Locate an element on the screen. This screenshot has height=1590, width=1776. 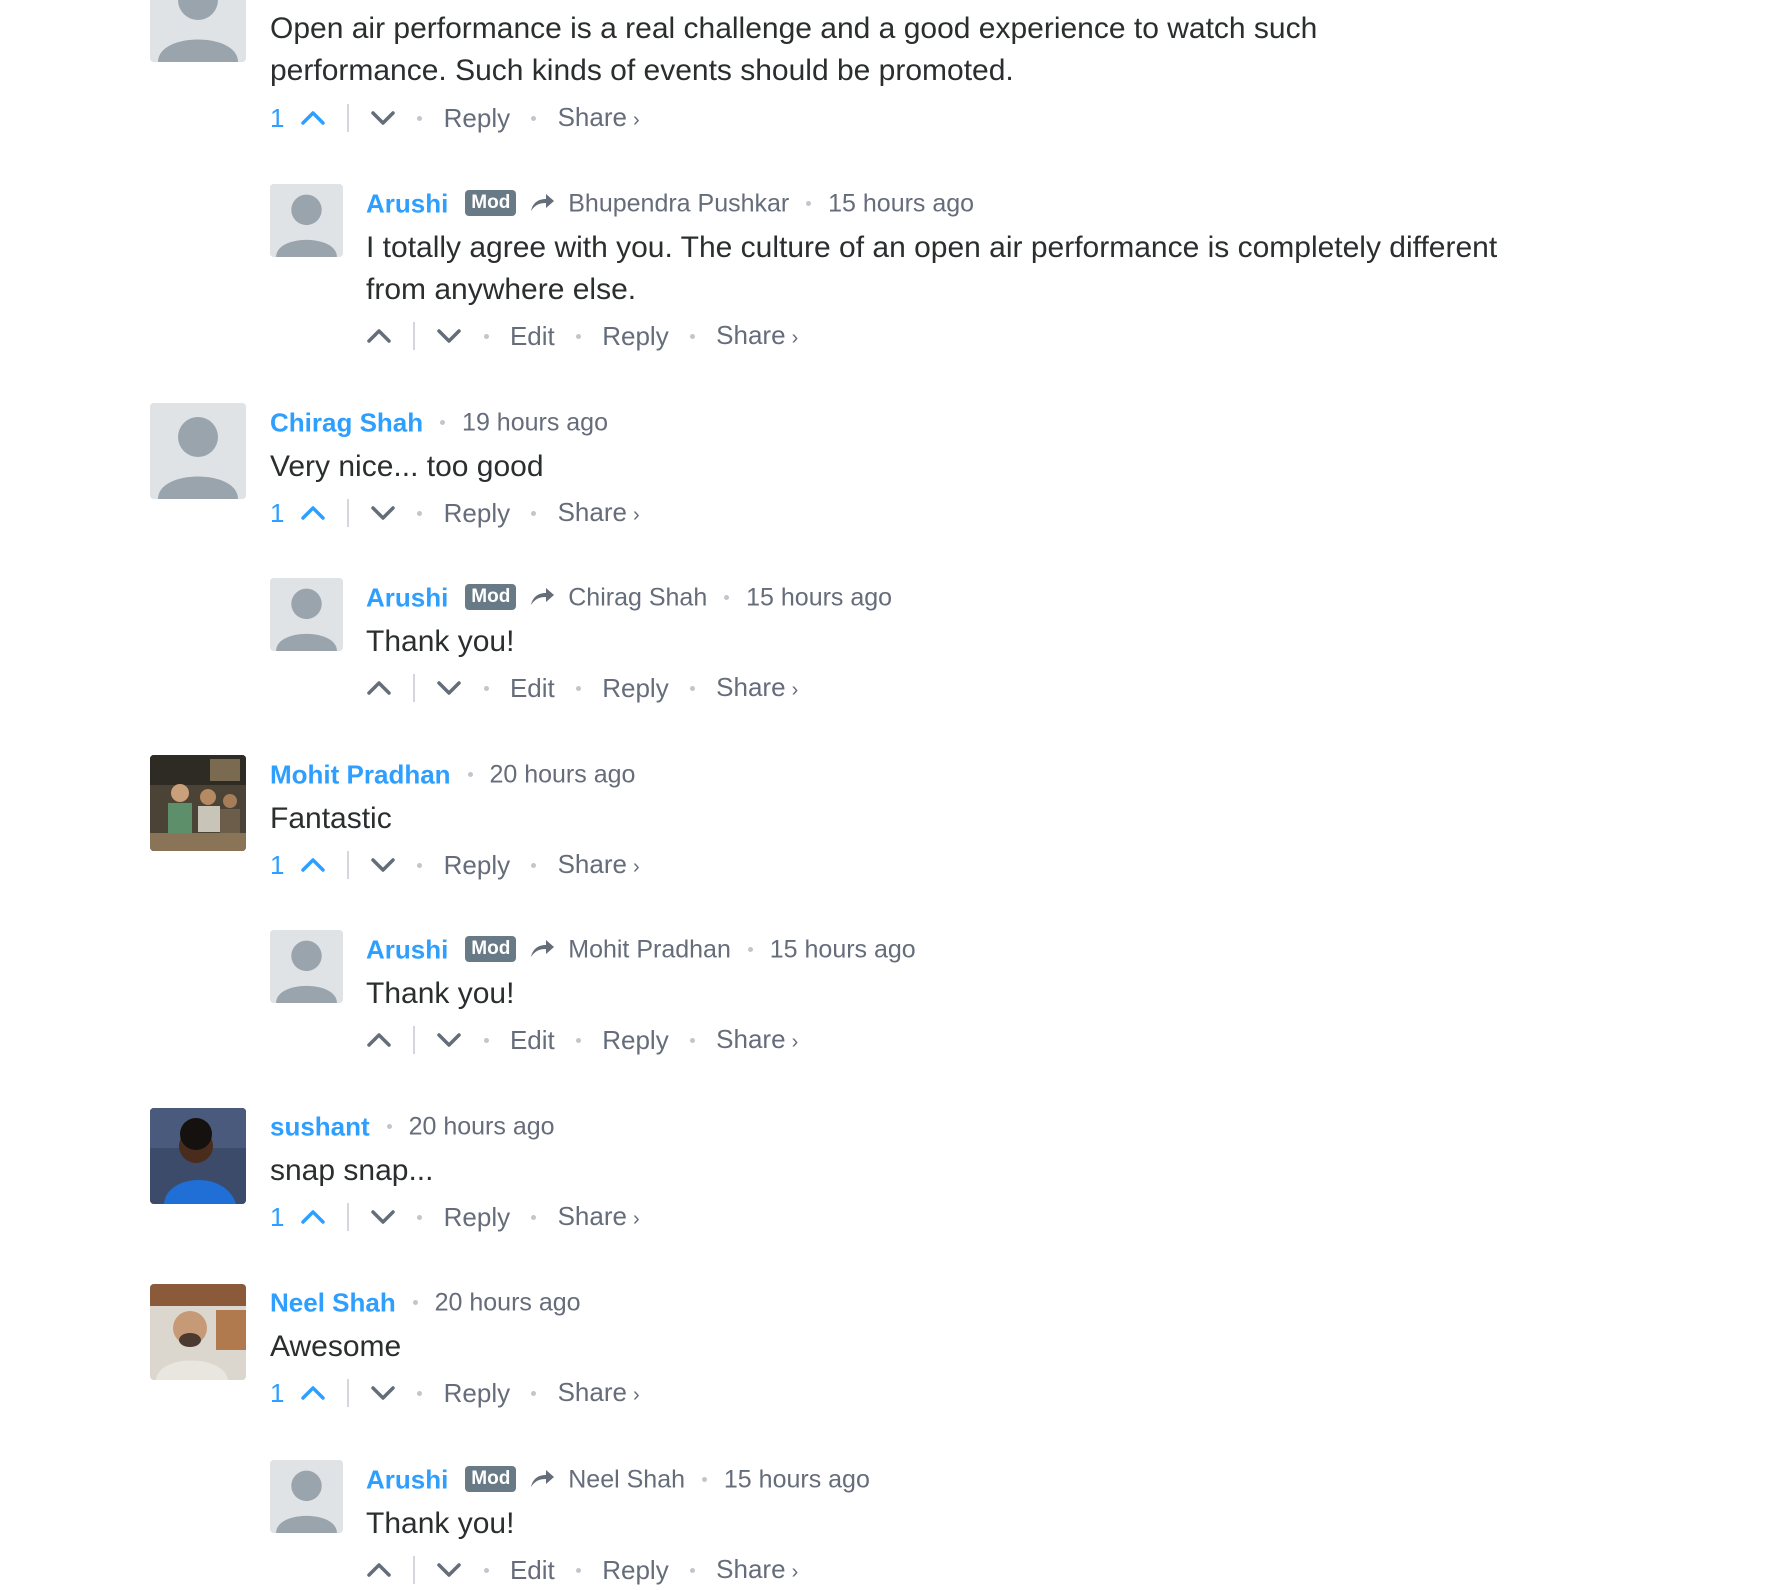
in-reply-to-name: Chirag Shah is located at coordinates (637, 597).